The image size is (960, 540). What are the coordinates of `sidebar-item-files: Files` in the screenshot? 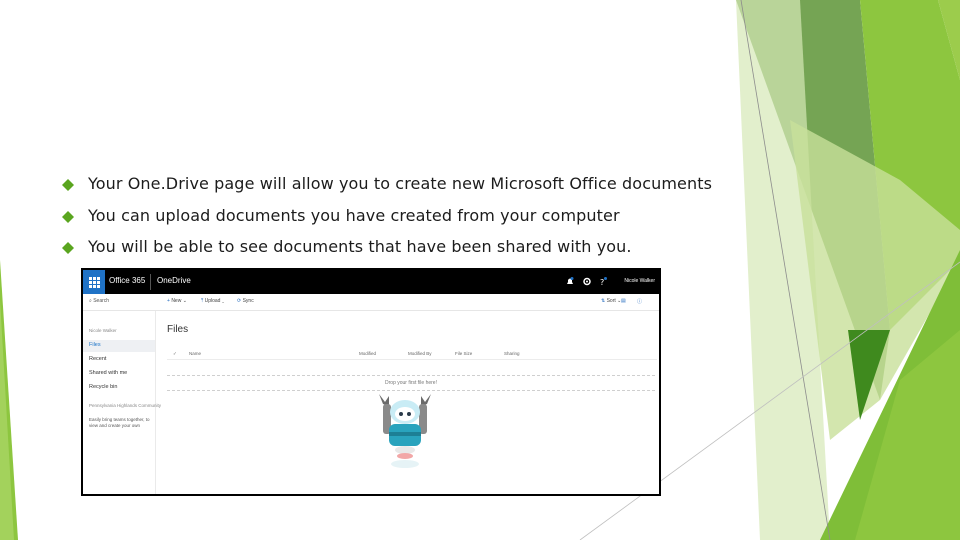 It's located at (95, 345).